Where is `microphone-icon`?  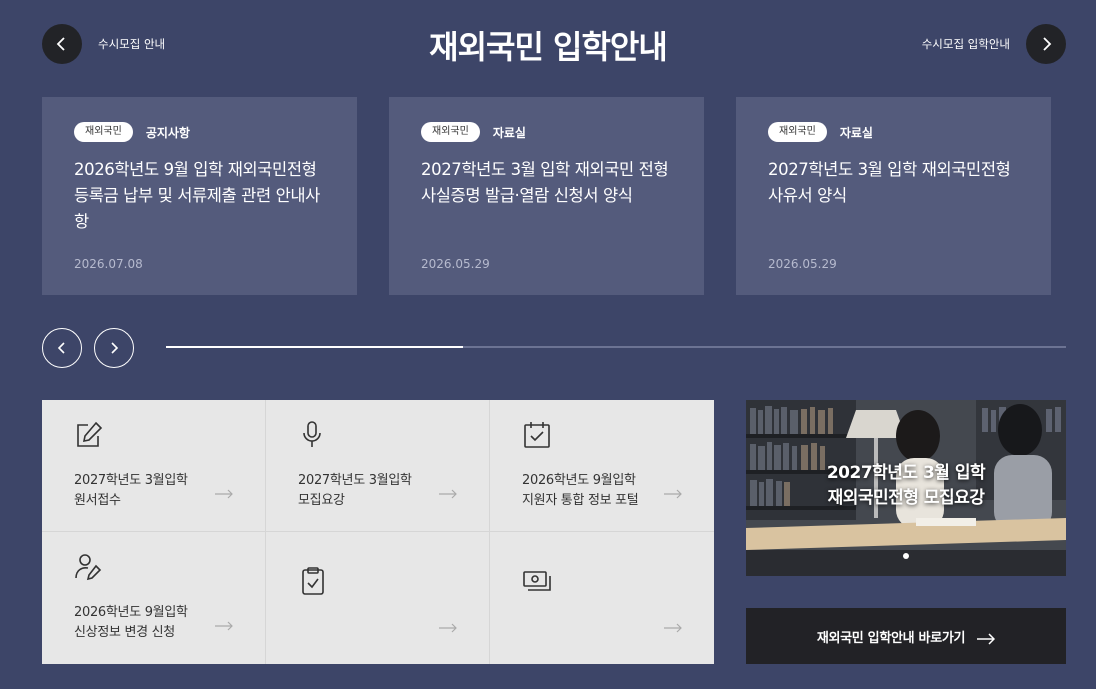
microphone-icon is located at coordinates (313, 435).